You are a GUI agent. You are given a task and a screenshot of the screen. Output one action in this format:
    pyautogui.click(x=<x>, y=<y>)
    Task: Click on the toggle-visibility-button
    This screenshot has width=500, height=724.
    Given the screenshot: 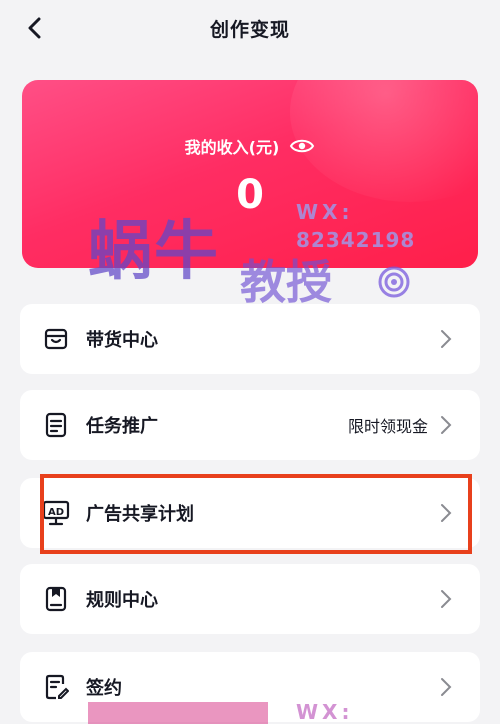 What is the action you would take?
    pyautogui.click(x=302, y=146)
    